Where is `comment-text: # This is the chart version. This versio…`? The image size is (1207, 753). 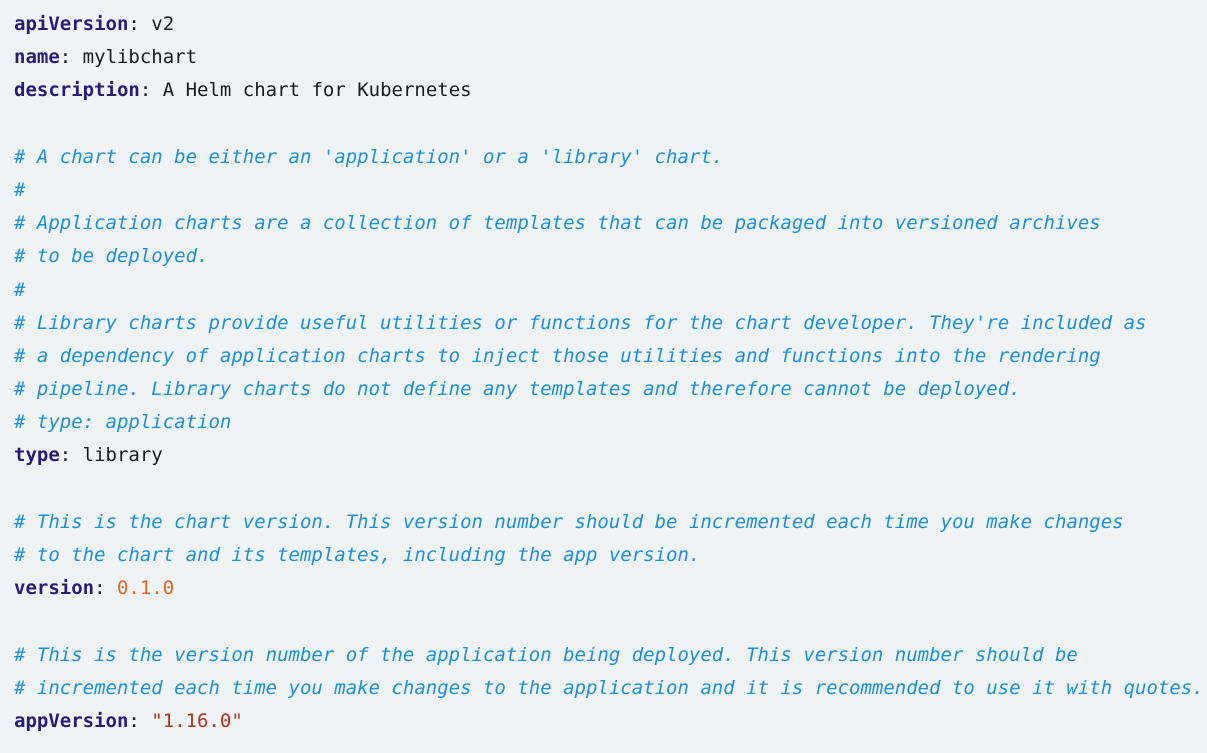 comment-text: # This is the chart version. This versio… is located at coordinates (569, 521).